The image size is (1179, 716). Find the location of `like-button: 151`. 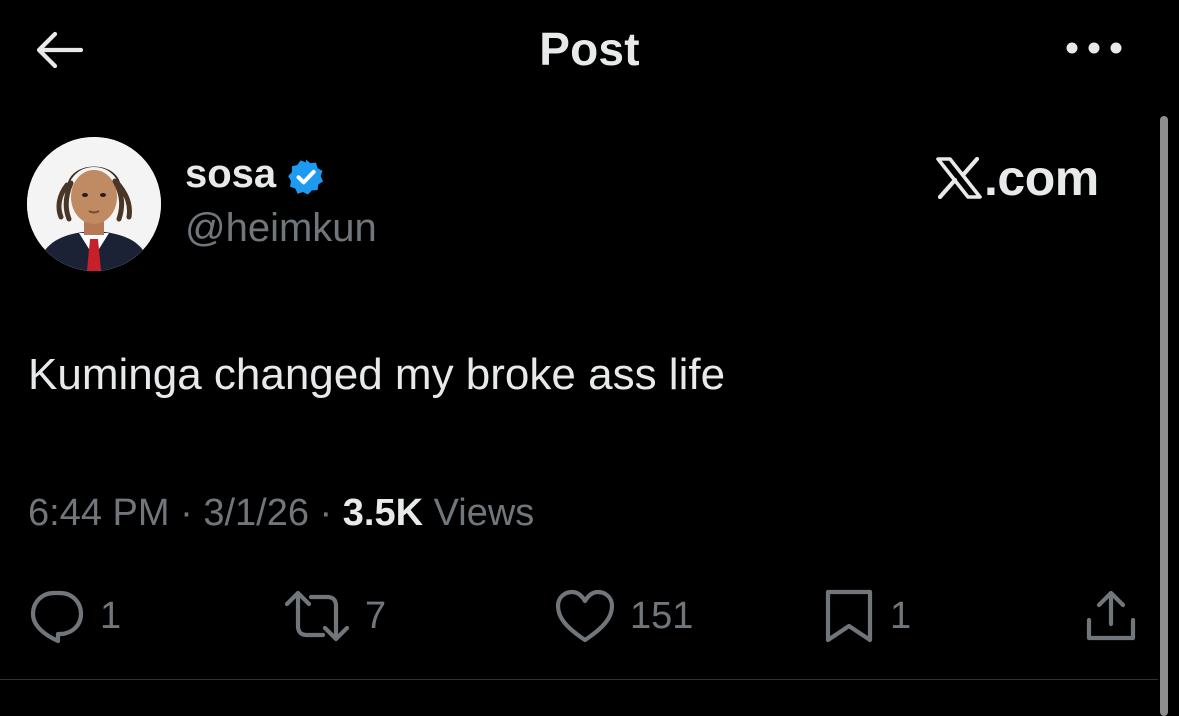

like-button: 151 is located at coordinates (623, 616).